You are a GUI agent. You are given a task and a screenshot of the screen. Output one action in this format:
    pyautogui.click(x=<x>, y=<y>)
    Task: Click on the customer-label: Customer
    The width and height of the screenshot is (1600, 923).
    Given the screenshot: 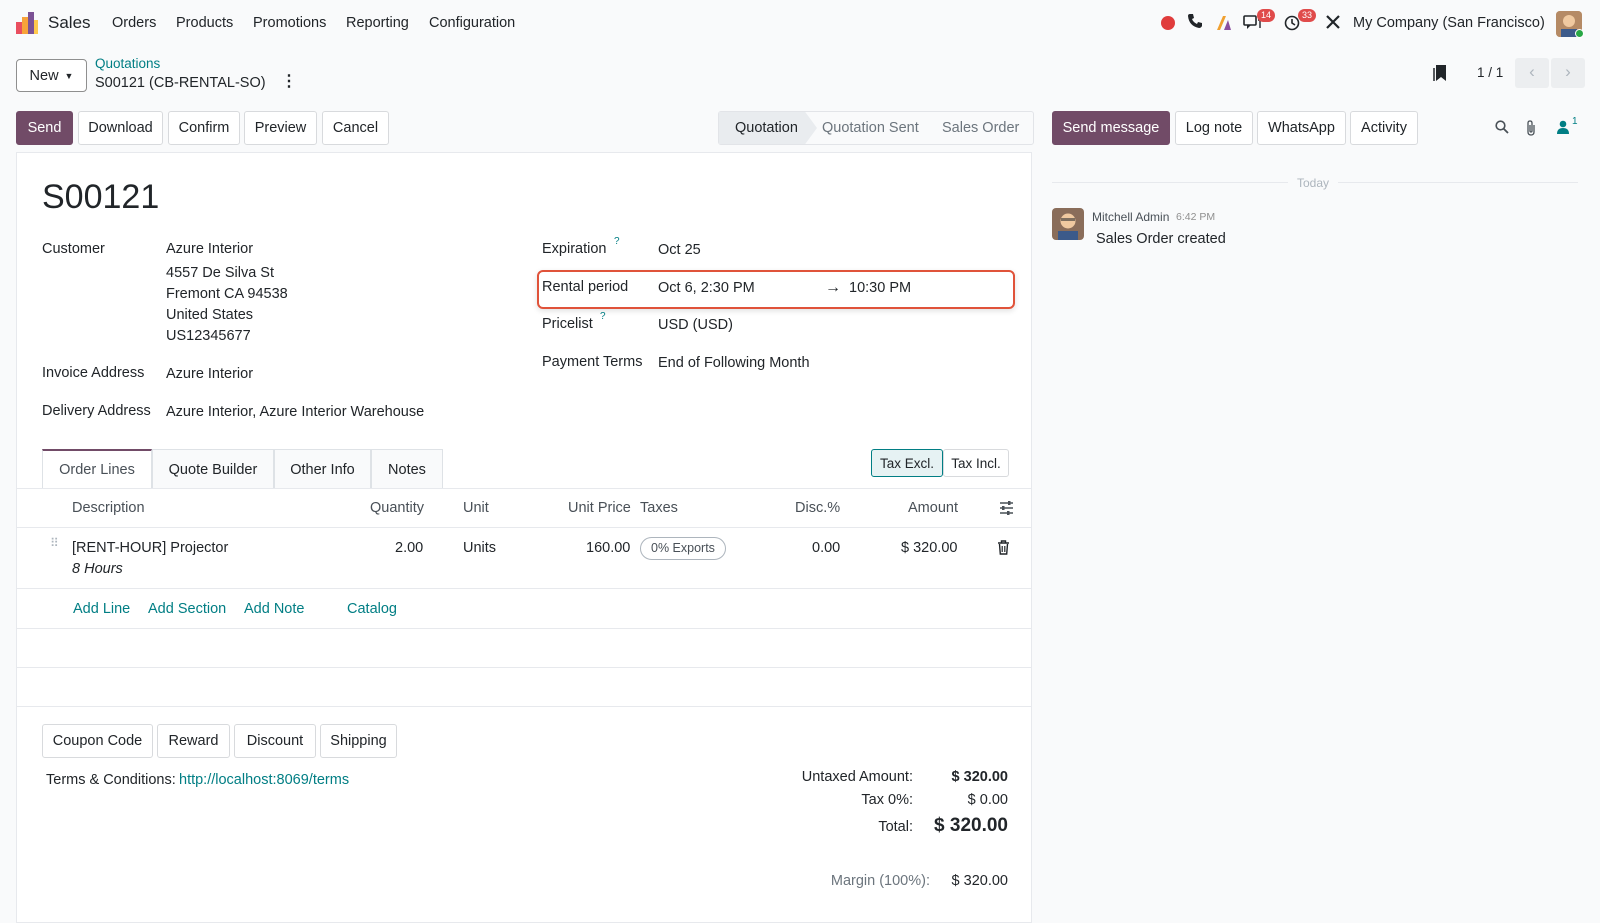 What is the action you would take?
    pyautogui.click(x=73, y=249)
    